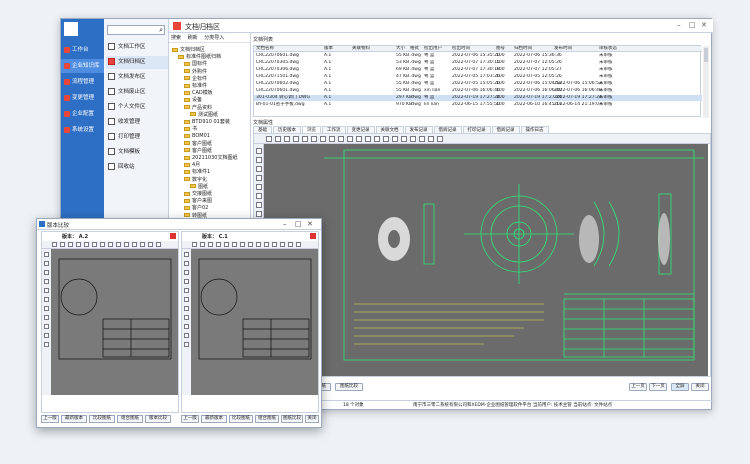 Image resolution: width=750 pixels, height=464 pixels. I want to click on column-header: 归档时间, so click(523, 49).